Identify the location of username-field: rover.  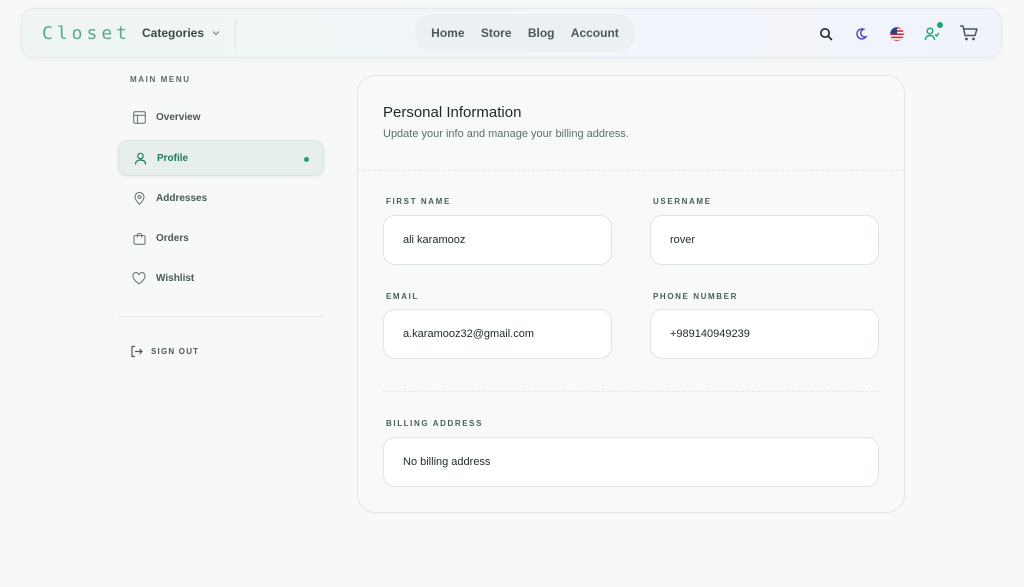
(764, 240).